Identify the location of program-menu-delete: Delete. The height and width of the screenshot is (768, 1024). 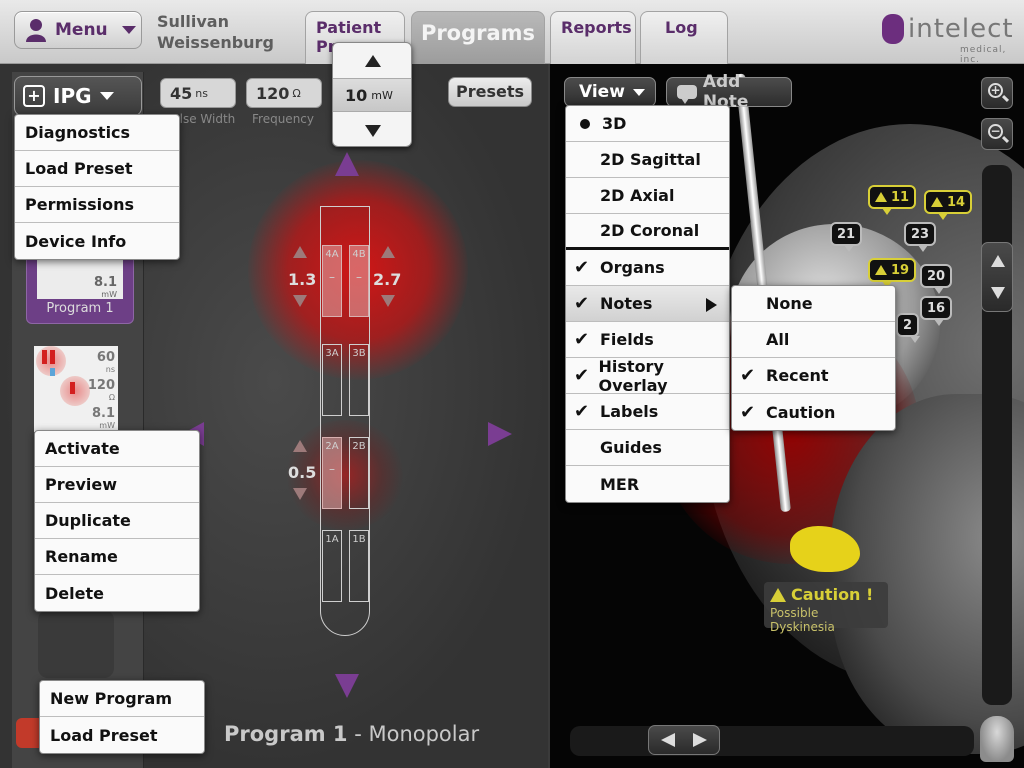
(117, 593).